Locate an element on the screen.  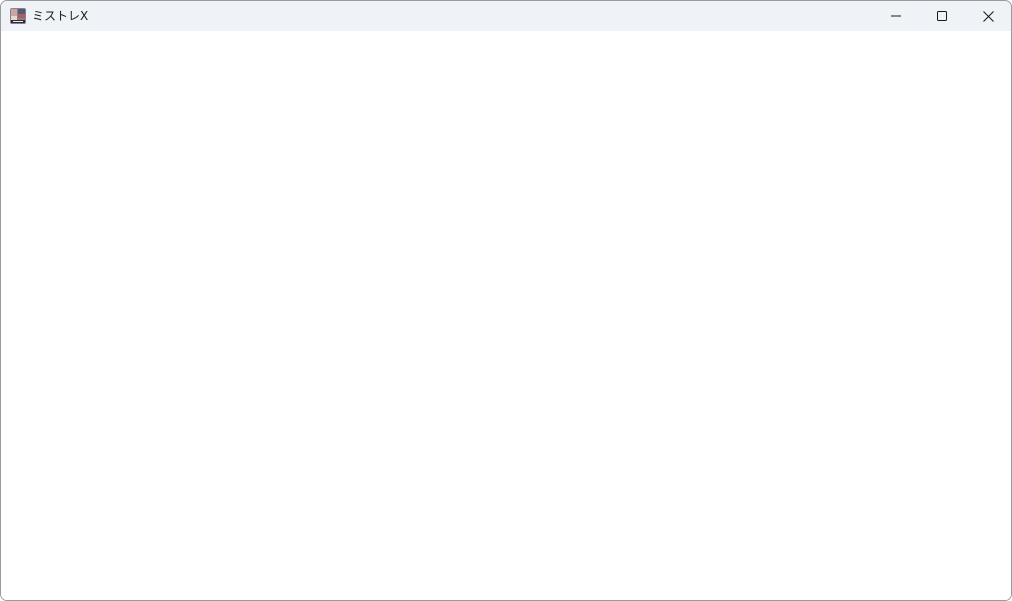
minimize-button is located at coordinates (896, 16).